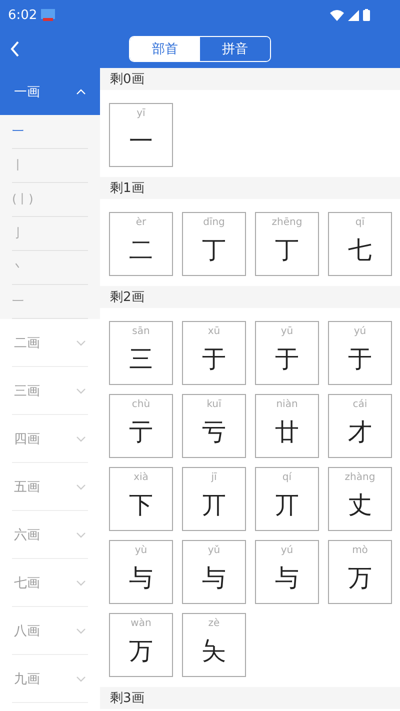 This screenshot has height=711, width=400. Describe the element at coordinates (366, 15) in the screenshot. I see `battery-icon` at that location.